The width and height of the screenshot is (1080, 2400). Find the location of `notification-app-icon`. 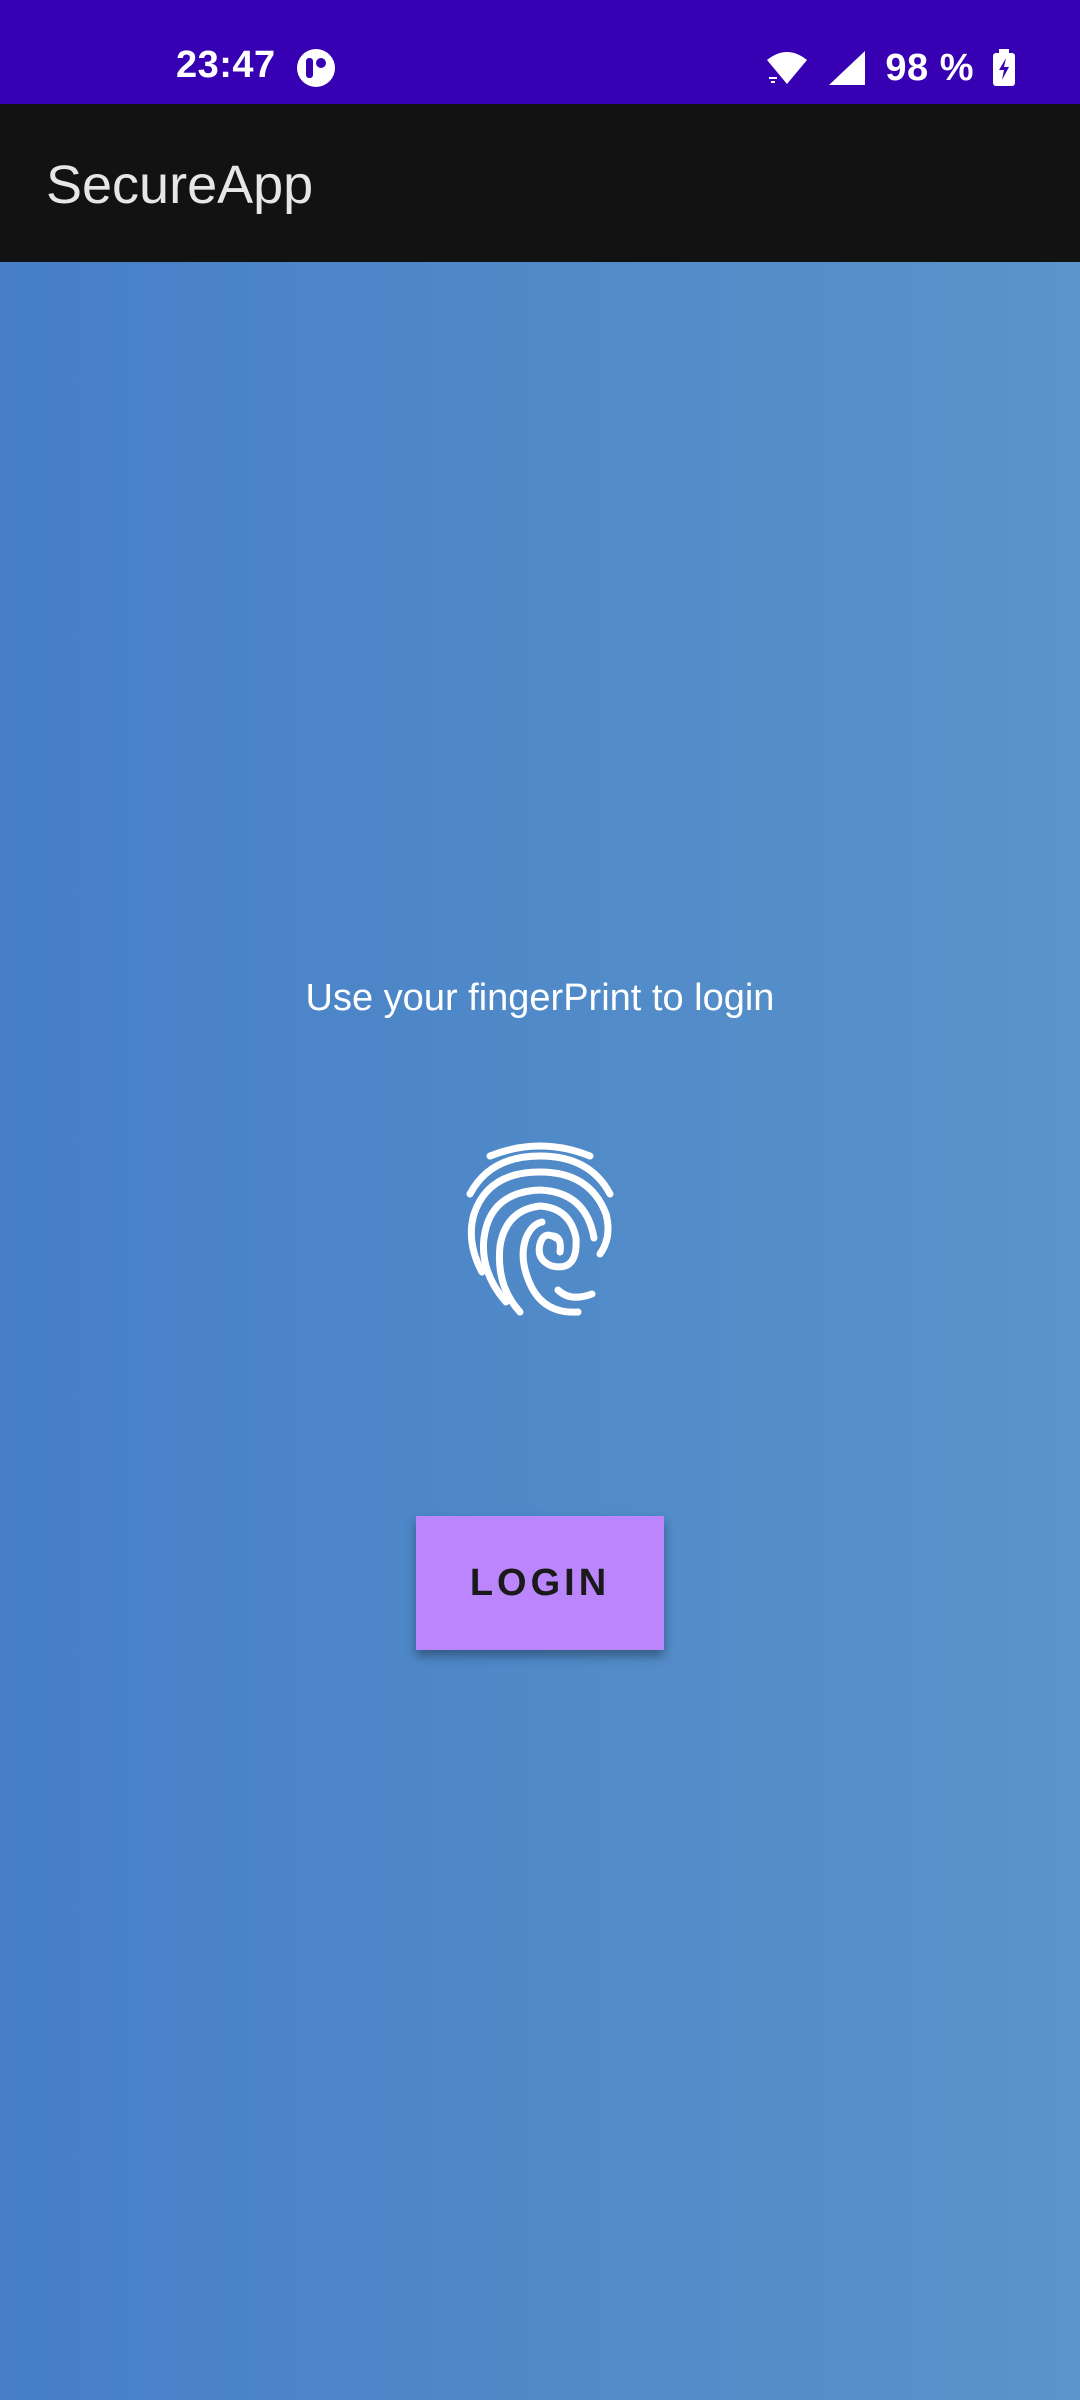

notification-app-icon is located at coordinates (316, 68).